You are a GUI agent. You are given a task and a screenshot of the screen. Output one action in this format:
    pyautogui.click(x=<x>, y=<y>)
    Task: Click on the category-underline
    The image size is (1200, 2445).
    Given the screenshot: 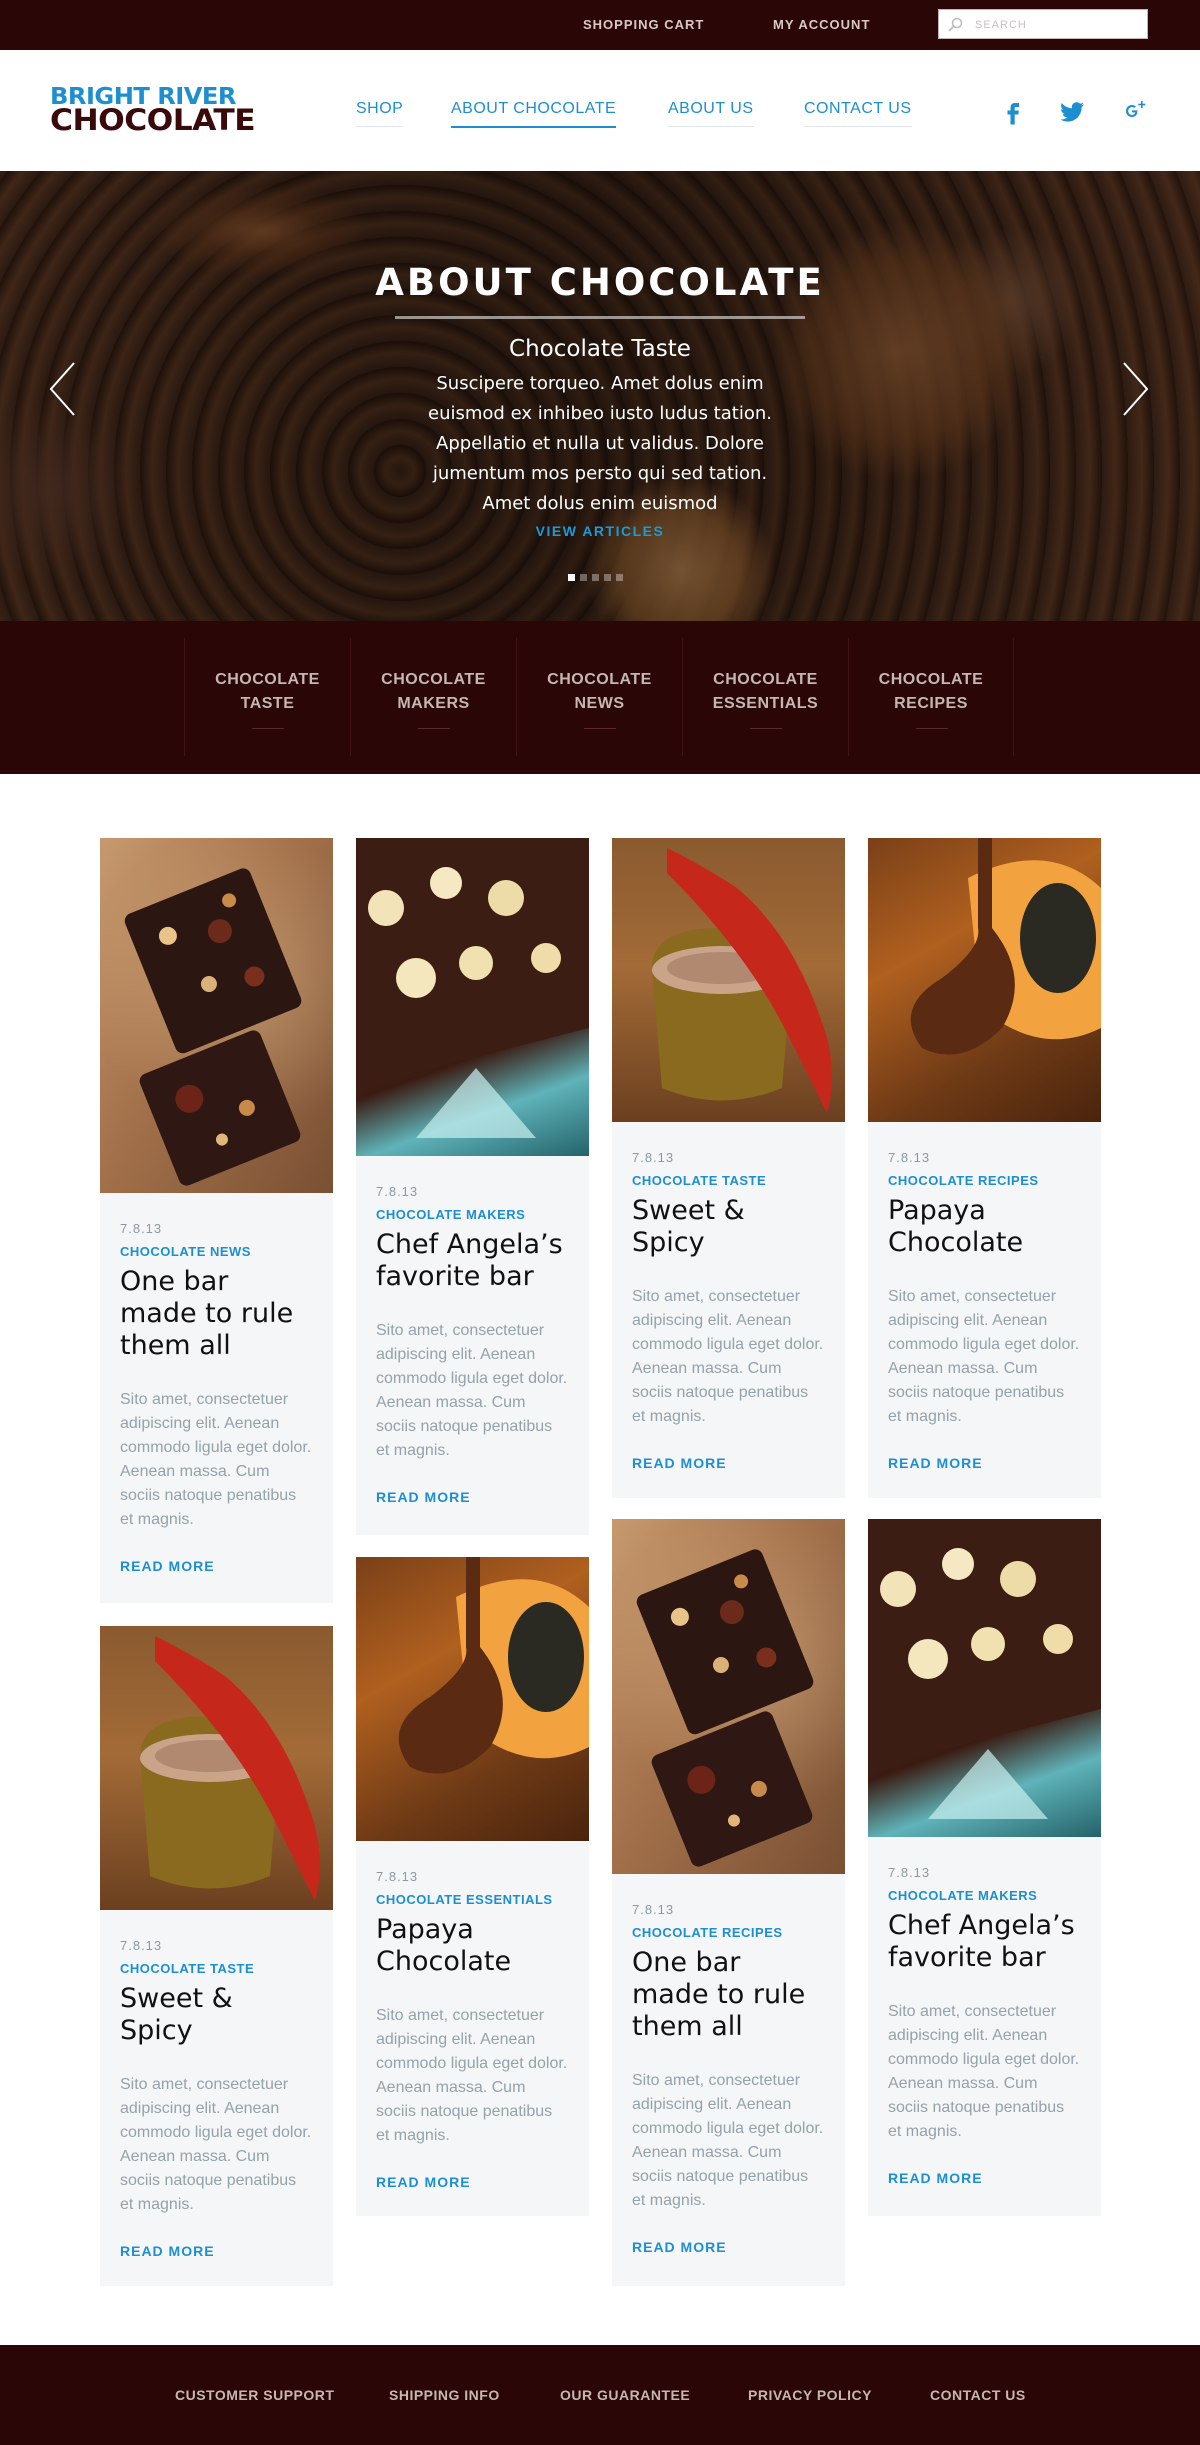 What is the action you would take?
    pyautogui.click(x=600, y=728)
    